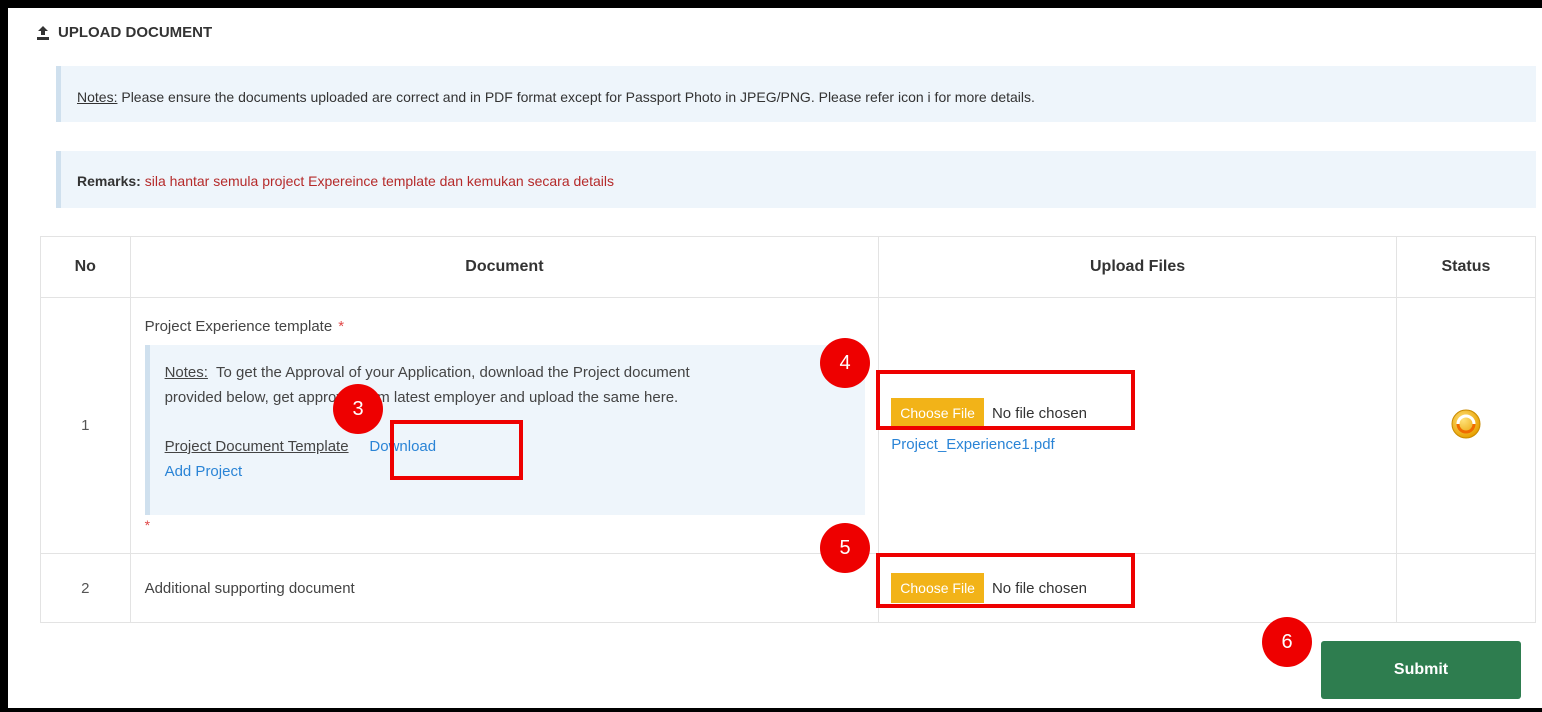 This screenshot has width=1542, height=712. I want to click on document-title-text: Additional supporting document, so click(249, 588).